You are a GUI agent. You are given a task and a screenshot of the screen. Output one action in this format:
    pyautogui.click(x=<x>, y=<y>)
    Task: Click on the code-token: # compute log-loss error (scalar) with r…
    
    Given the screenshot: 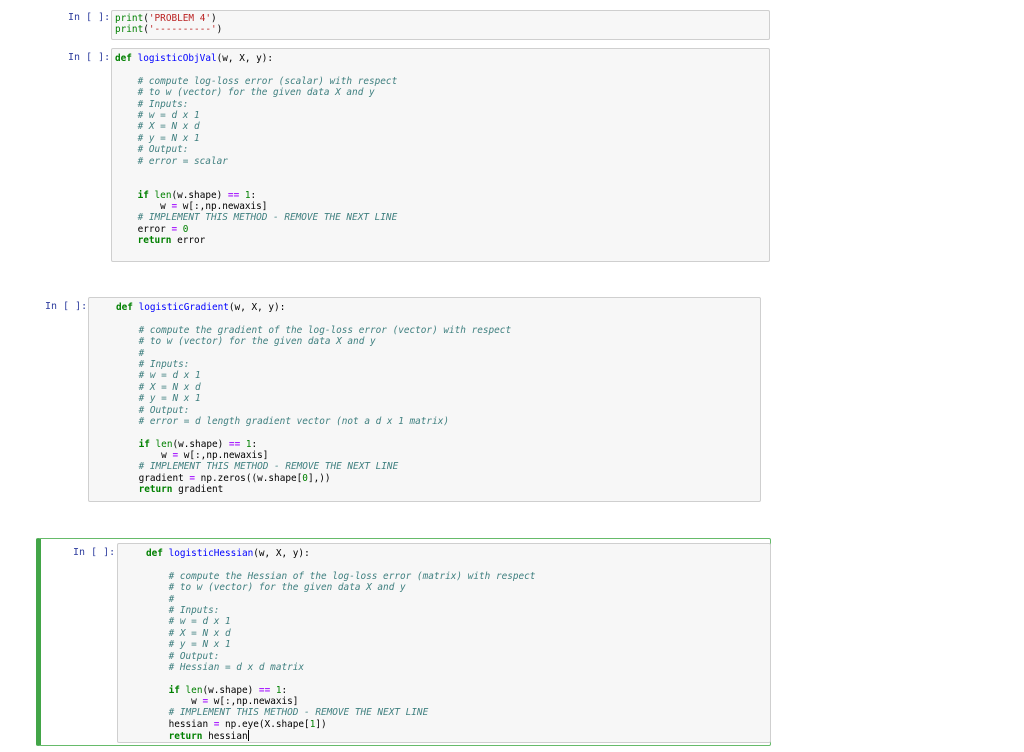 What is the action you would take?
    pyautogui.click(x=267, y=81)
    